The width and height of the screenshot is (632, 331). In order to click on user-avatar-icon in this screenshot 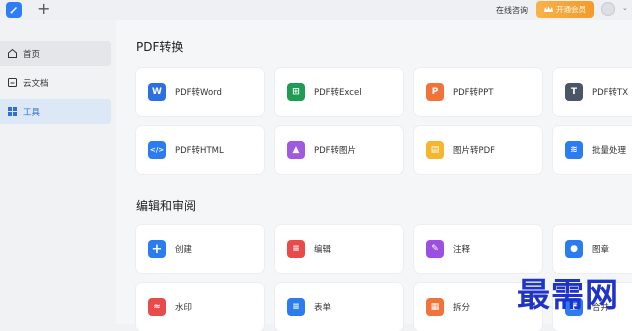, I will do `click(608, 9)`.